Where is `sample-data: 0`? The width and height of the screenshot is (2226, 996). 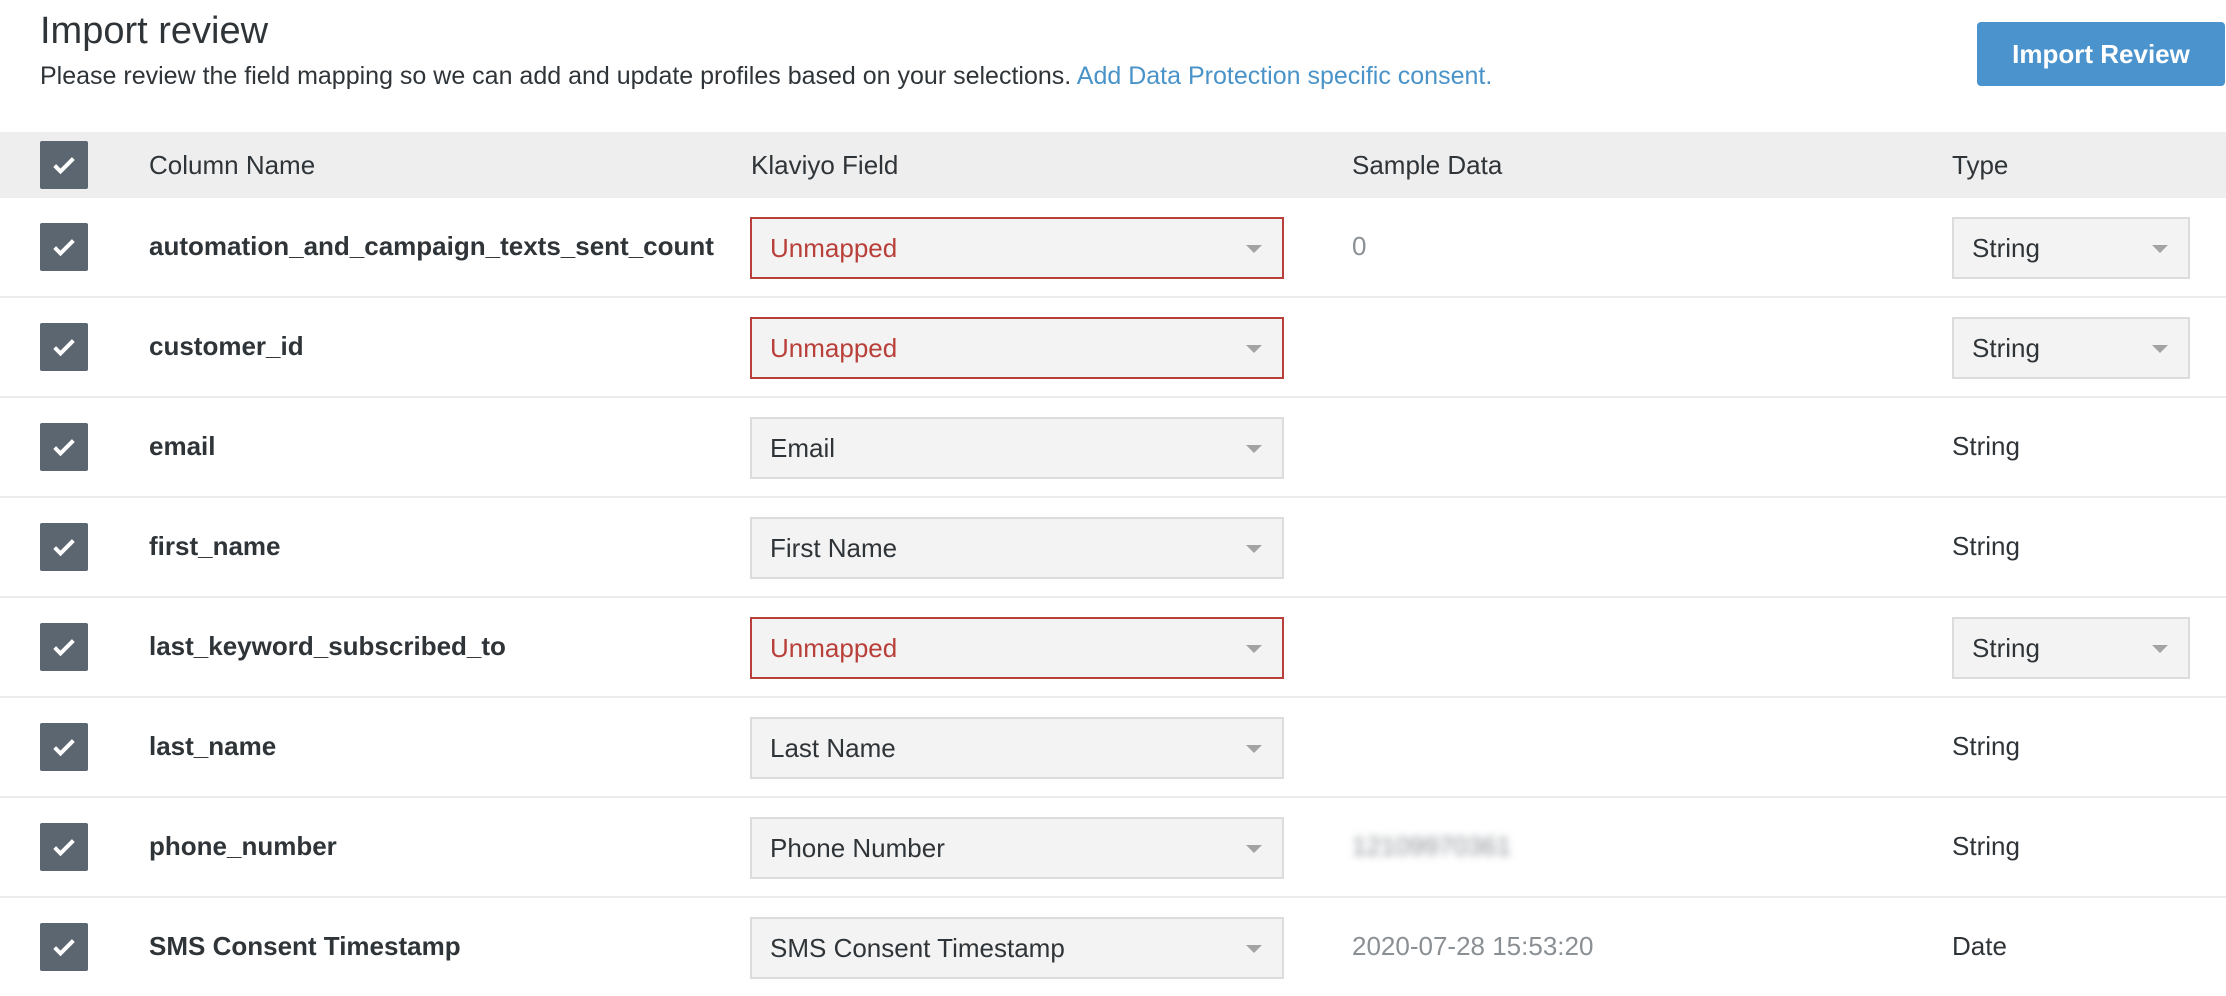 sample-data: 0 is located at coordinates (1359, 246).